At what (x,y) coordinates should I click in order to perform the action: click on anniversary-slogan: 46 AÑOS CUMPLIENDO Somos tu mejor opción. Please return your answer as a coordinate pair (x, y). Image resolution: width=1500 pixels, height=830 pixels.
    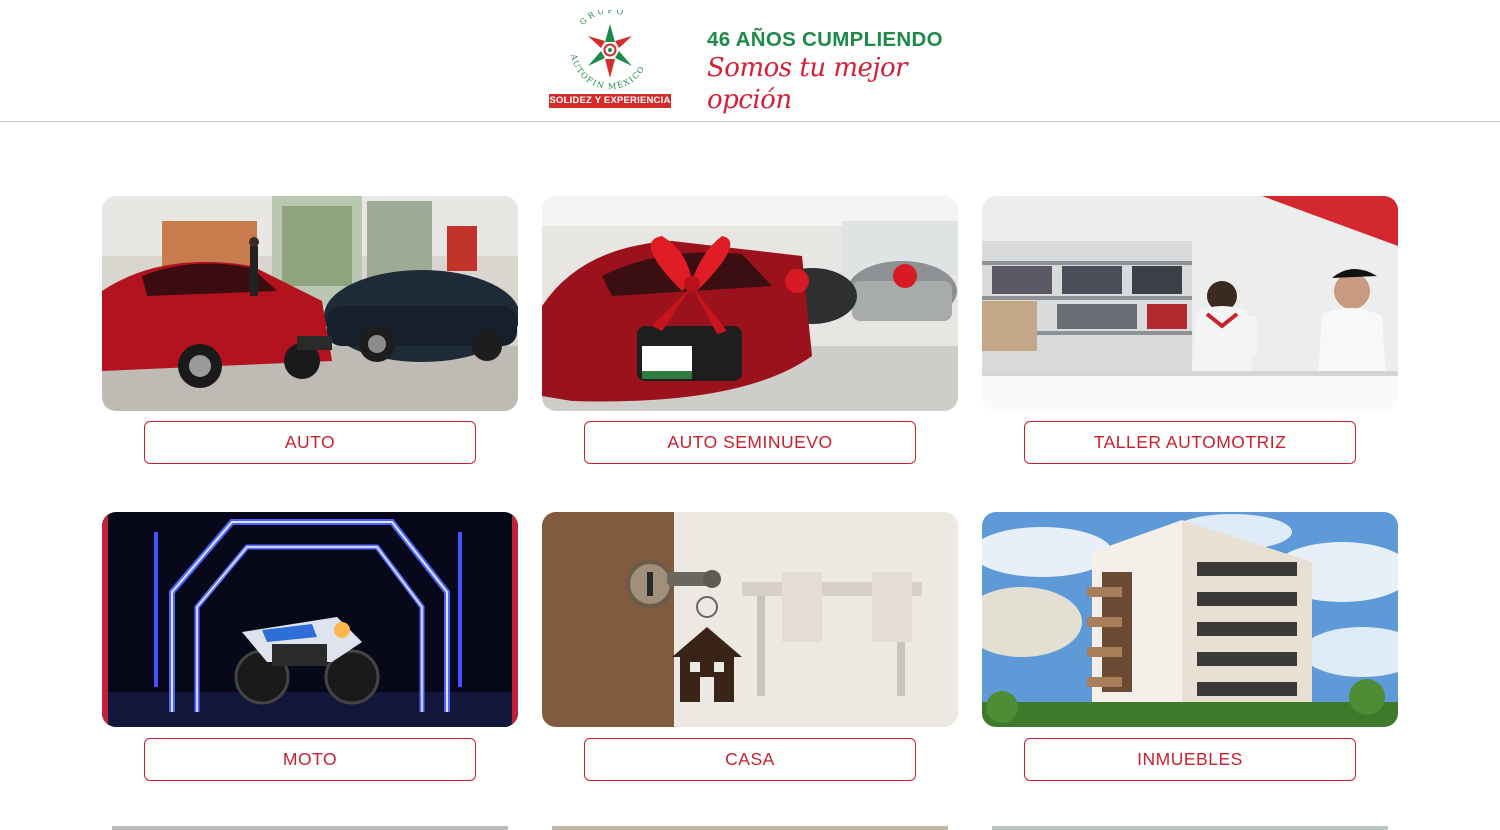
    Looking at the image, I should click on (832, 71).